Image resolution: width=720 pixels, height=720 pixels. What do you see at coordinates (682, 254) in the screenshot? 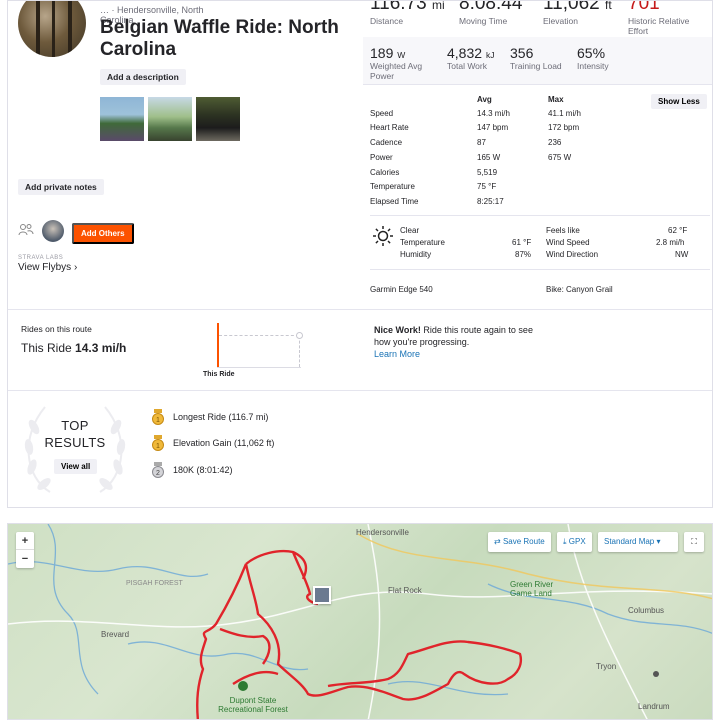
I see `wind-direction-value: NW` at bounding box center [682, 254].